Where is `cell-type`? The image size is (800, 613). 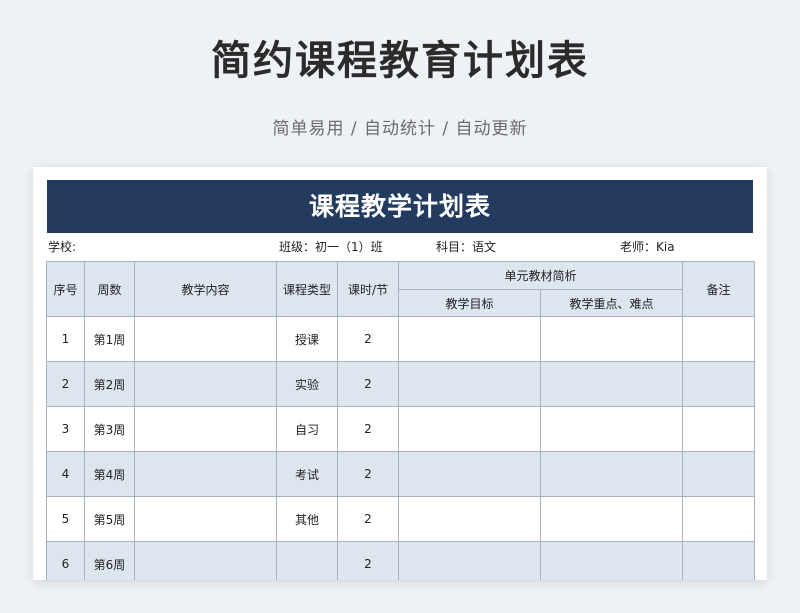 cell-type is located at coordinates (307, 560).